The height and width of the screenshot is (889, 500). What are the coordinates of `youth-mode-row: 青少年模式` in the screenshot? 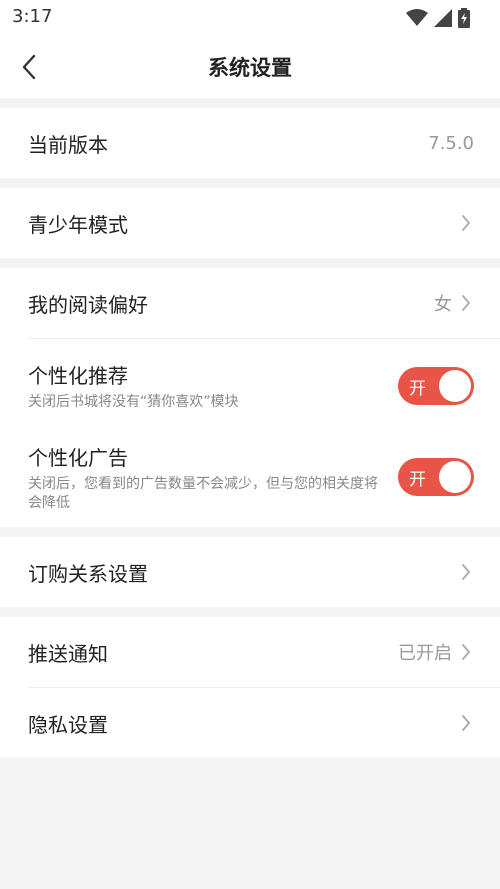 It's located at (250, 223).